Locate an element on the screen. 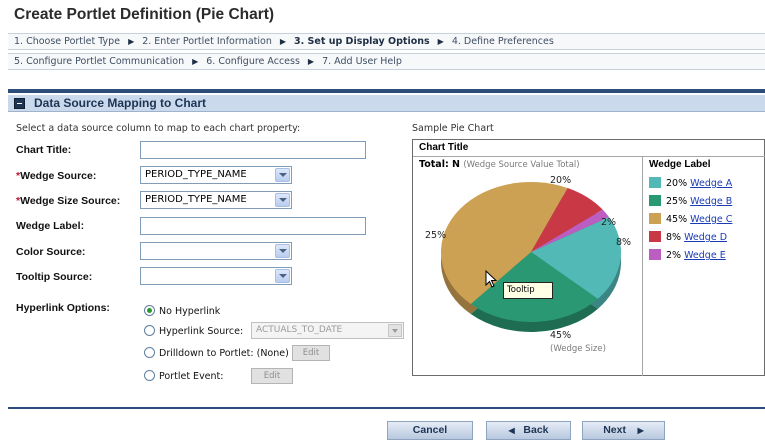  legend-link: Wedge D is located at coordinates (705, 237).